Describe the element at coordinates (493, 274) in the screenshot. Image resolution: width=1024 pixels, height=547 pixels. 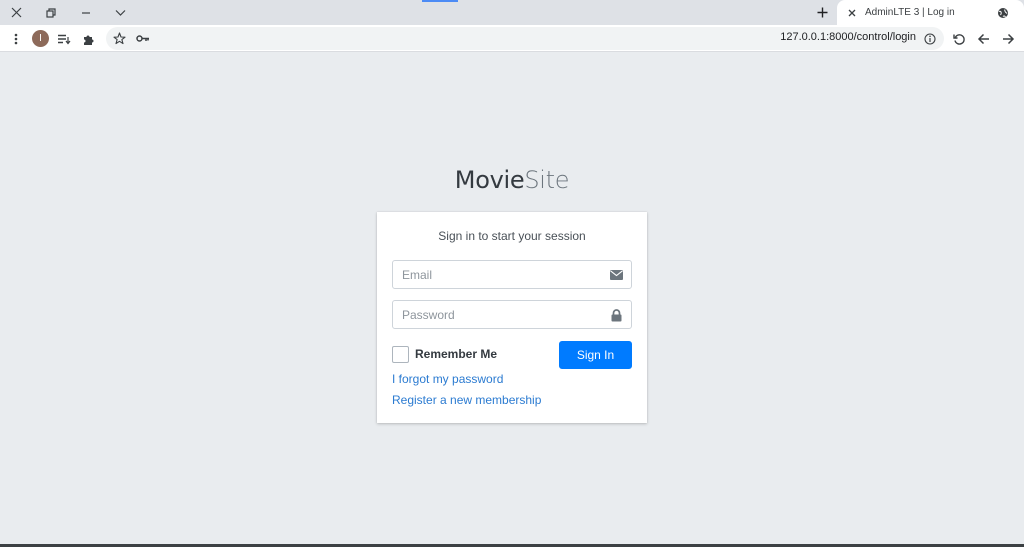
I see `email-input` at that location.